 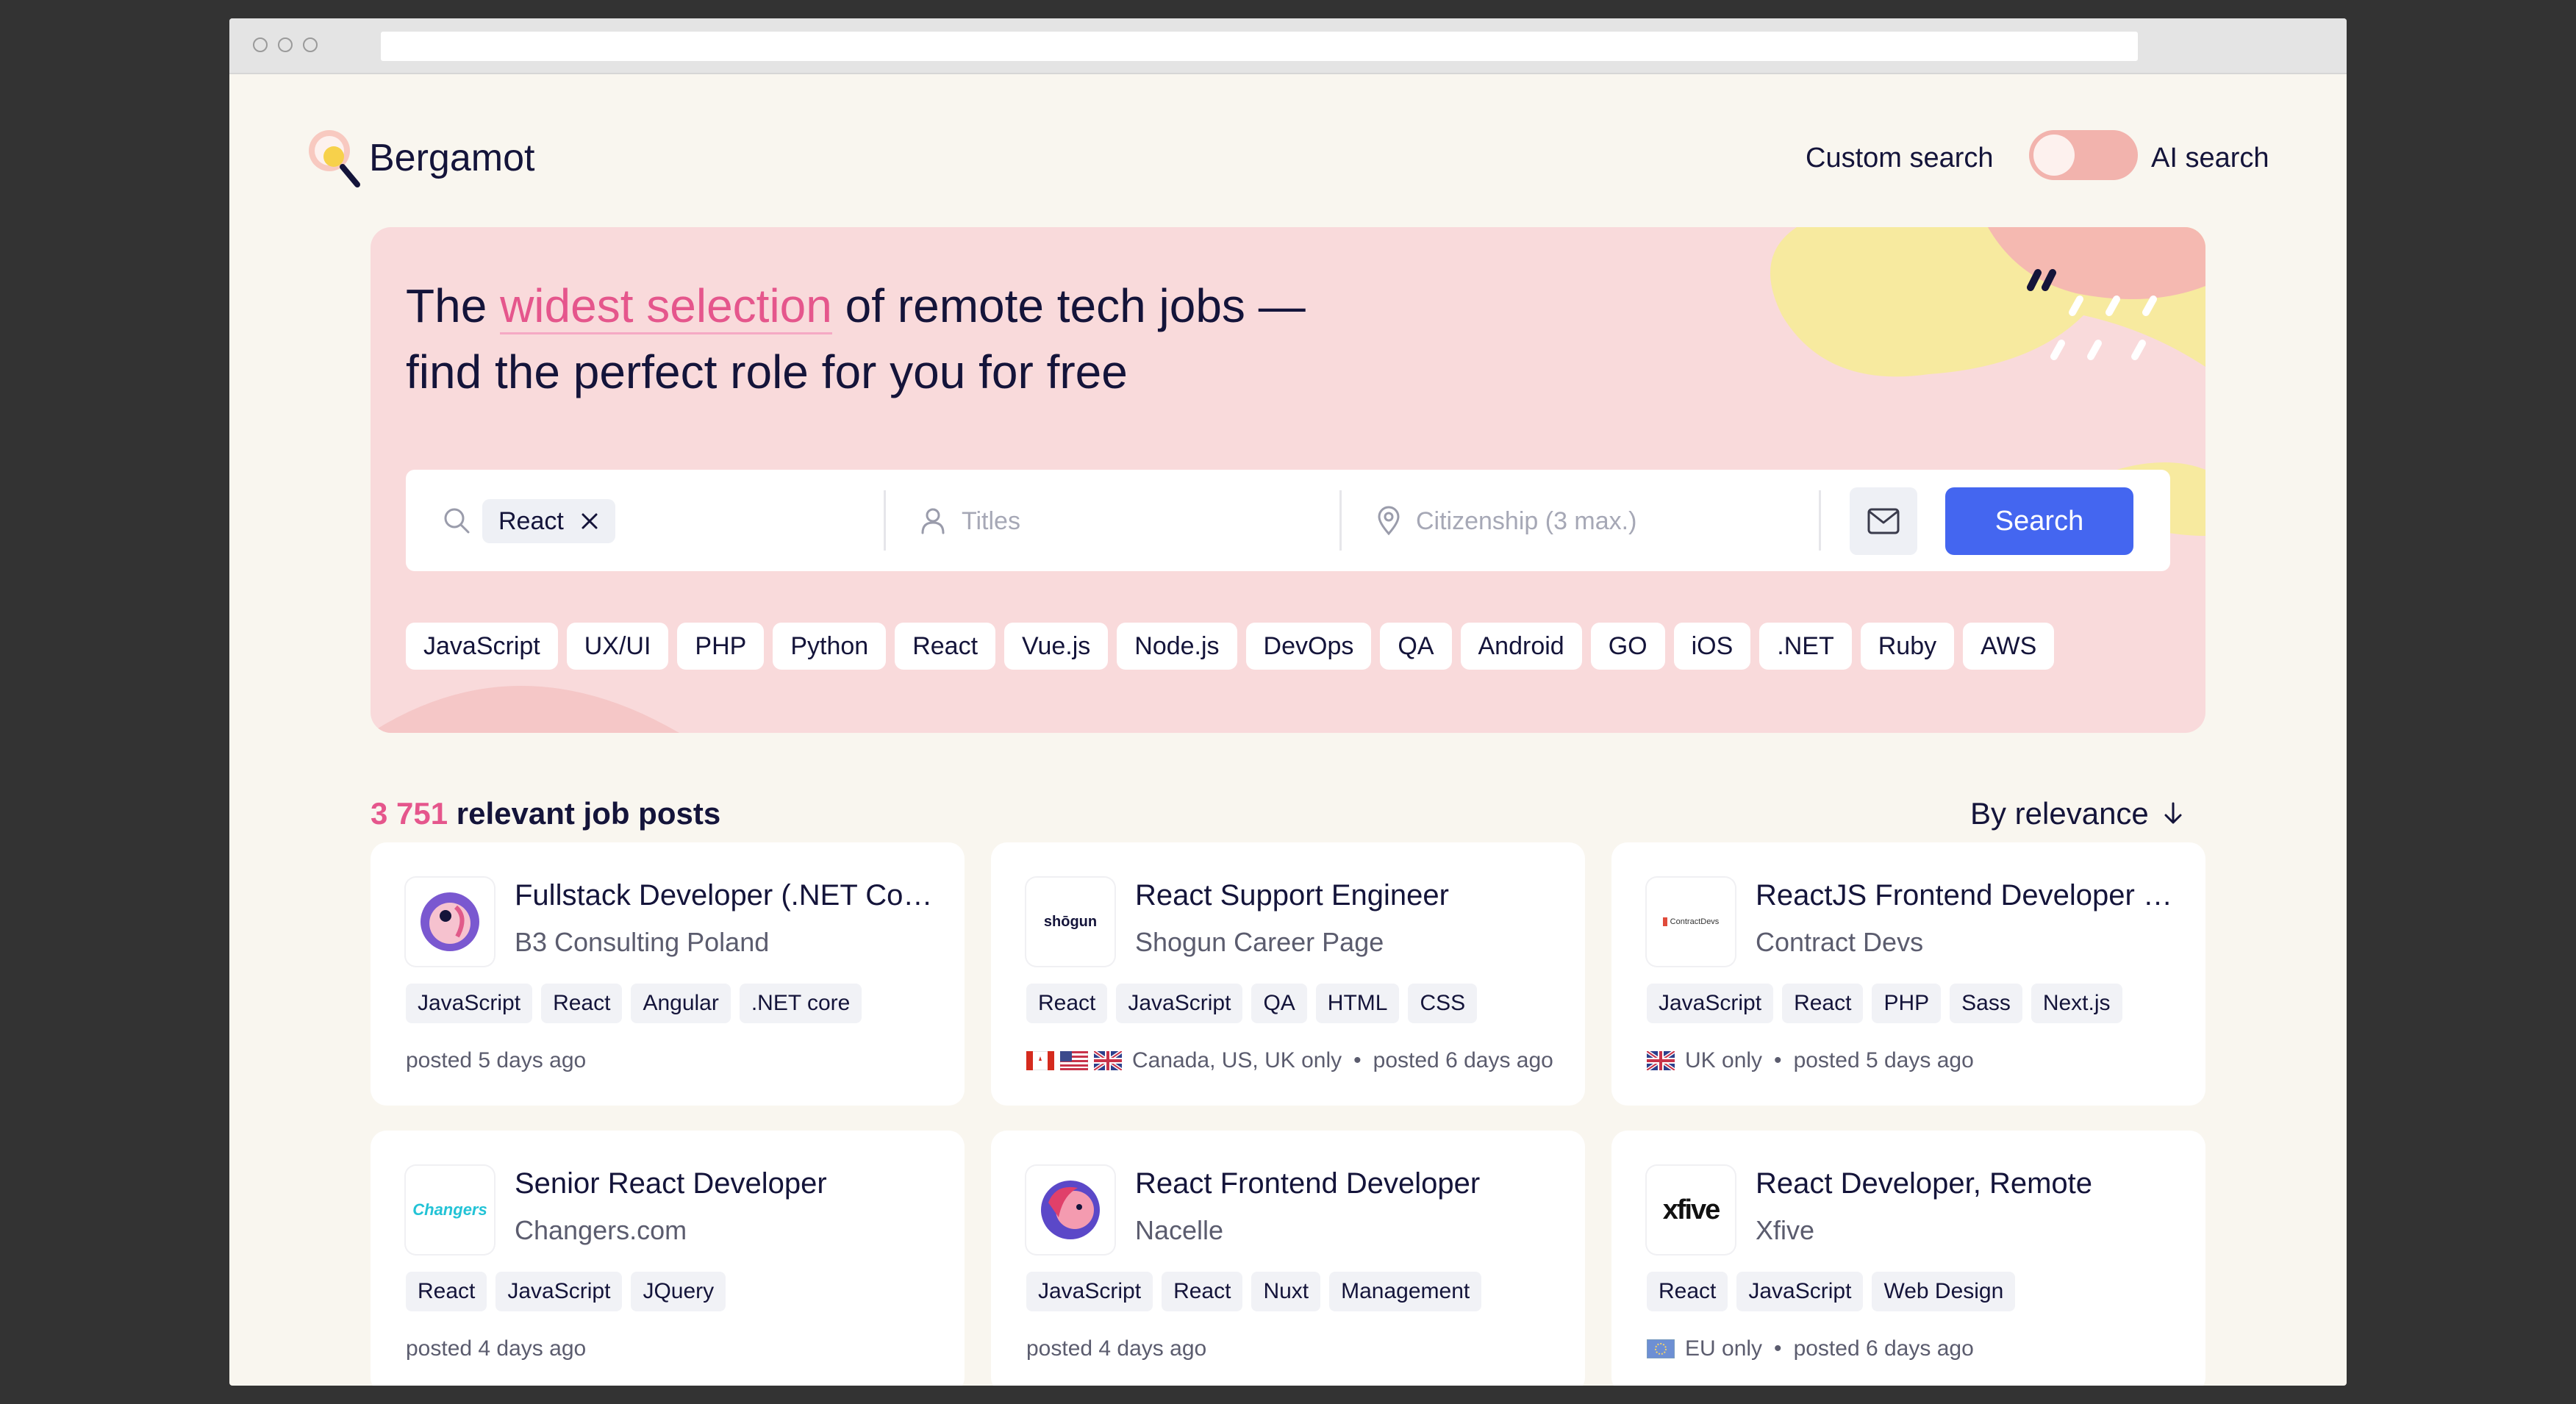 What do you see at coordinates (1944, 1291) in the screenshot?
I see `job-tag: Web Design` at bounding box center [1944, 1291].